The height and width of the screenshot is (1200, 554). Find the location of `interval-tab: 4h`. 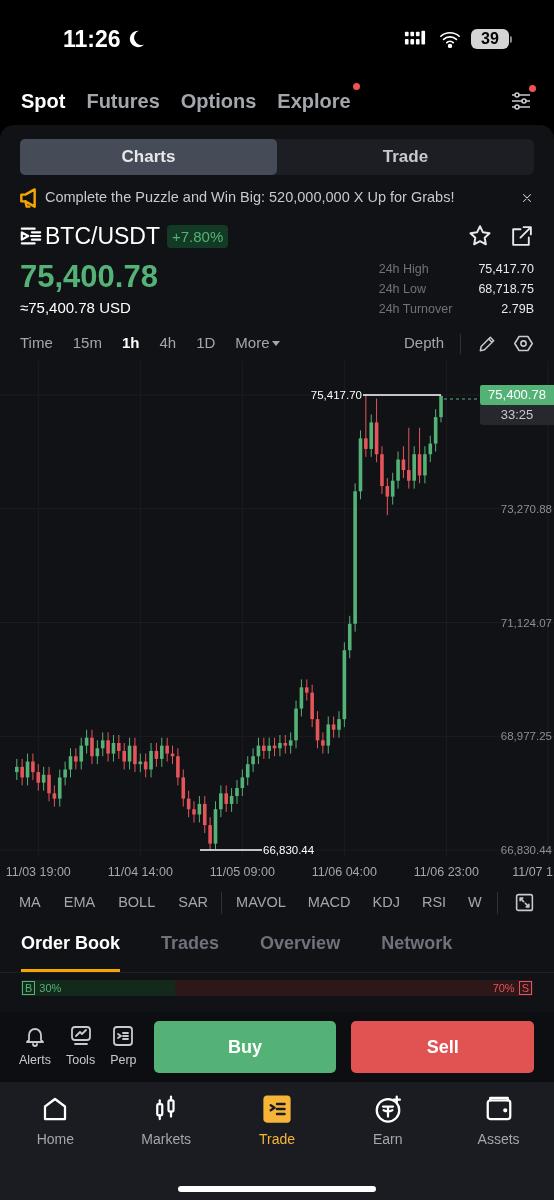

interval-tab: 4h is located at coordinates (168, 343).